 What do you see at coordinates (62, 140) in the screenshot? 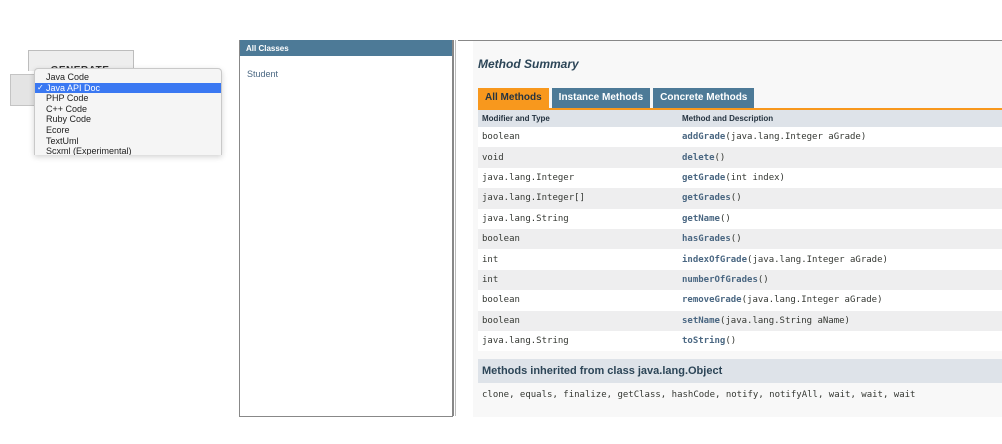
I see `language-option-label: TextUml` at bounding box center [62, 140].